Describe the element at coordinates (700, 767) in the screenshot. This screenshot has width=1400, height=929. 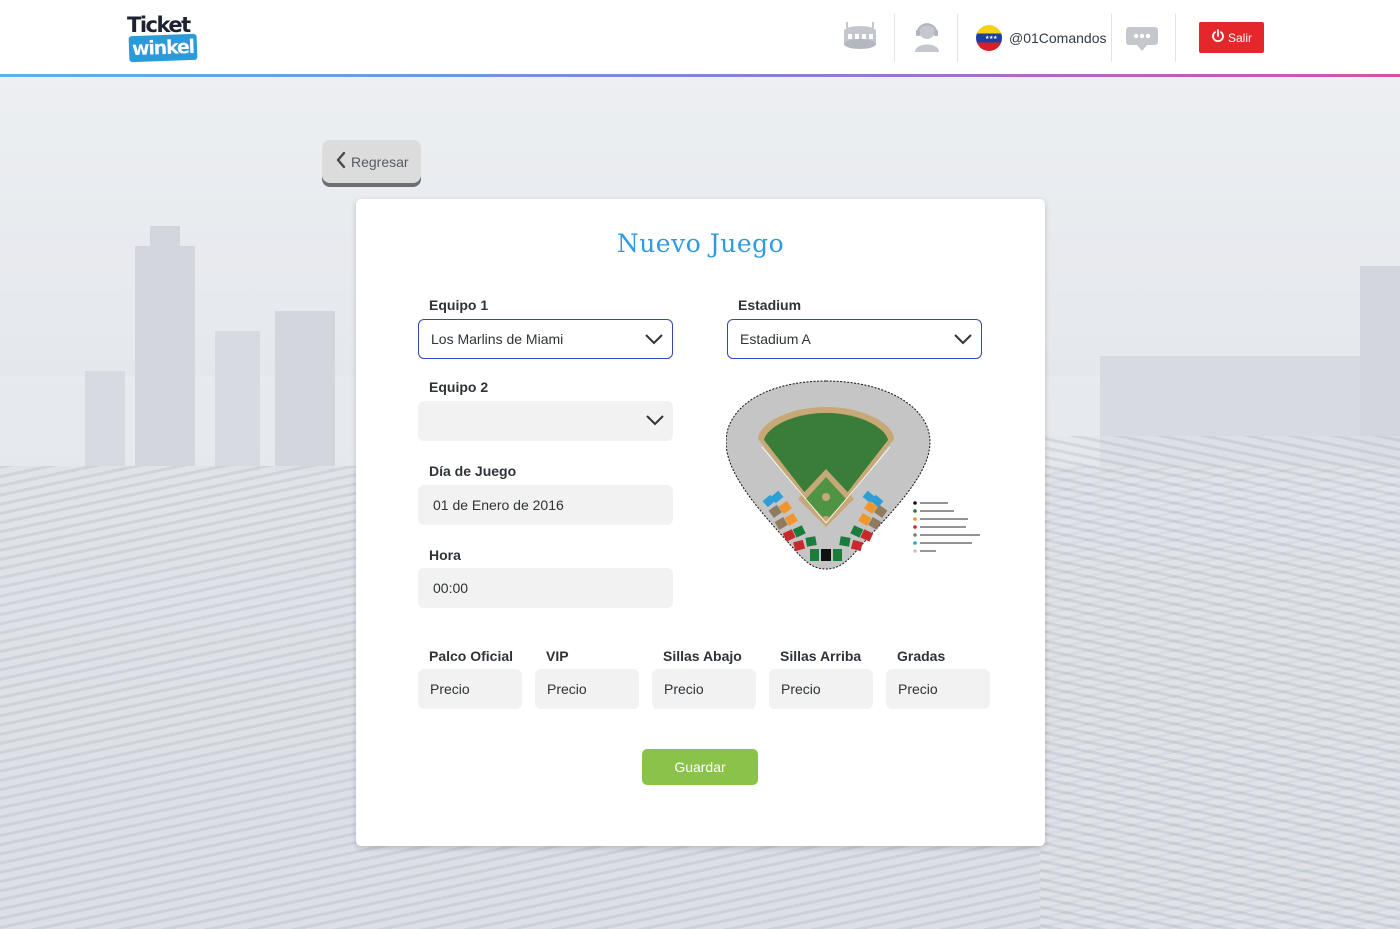
I see `save-button: Guardar` at that location.